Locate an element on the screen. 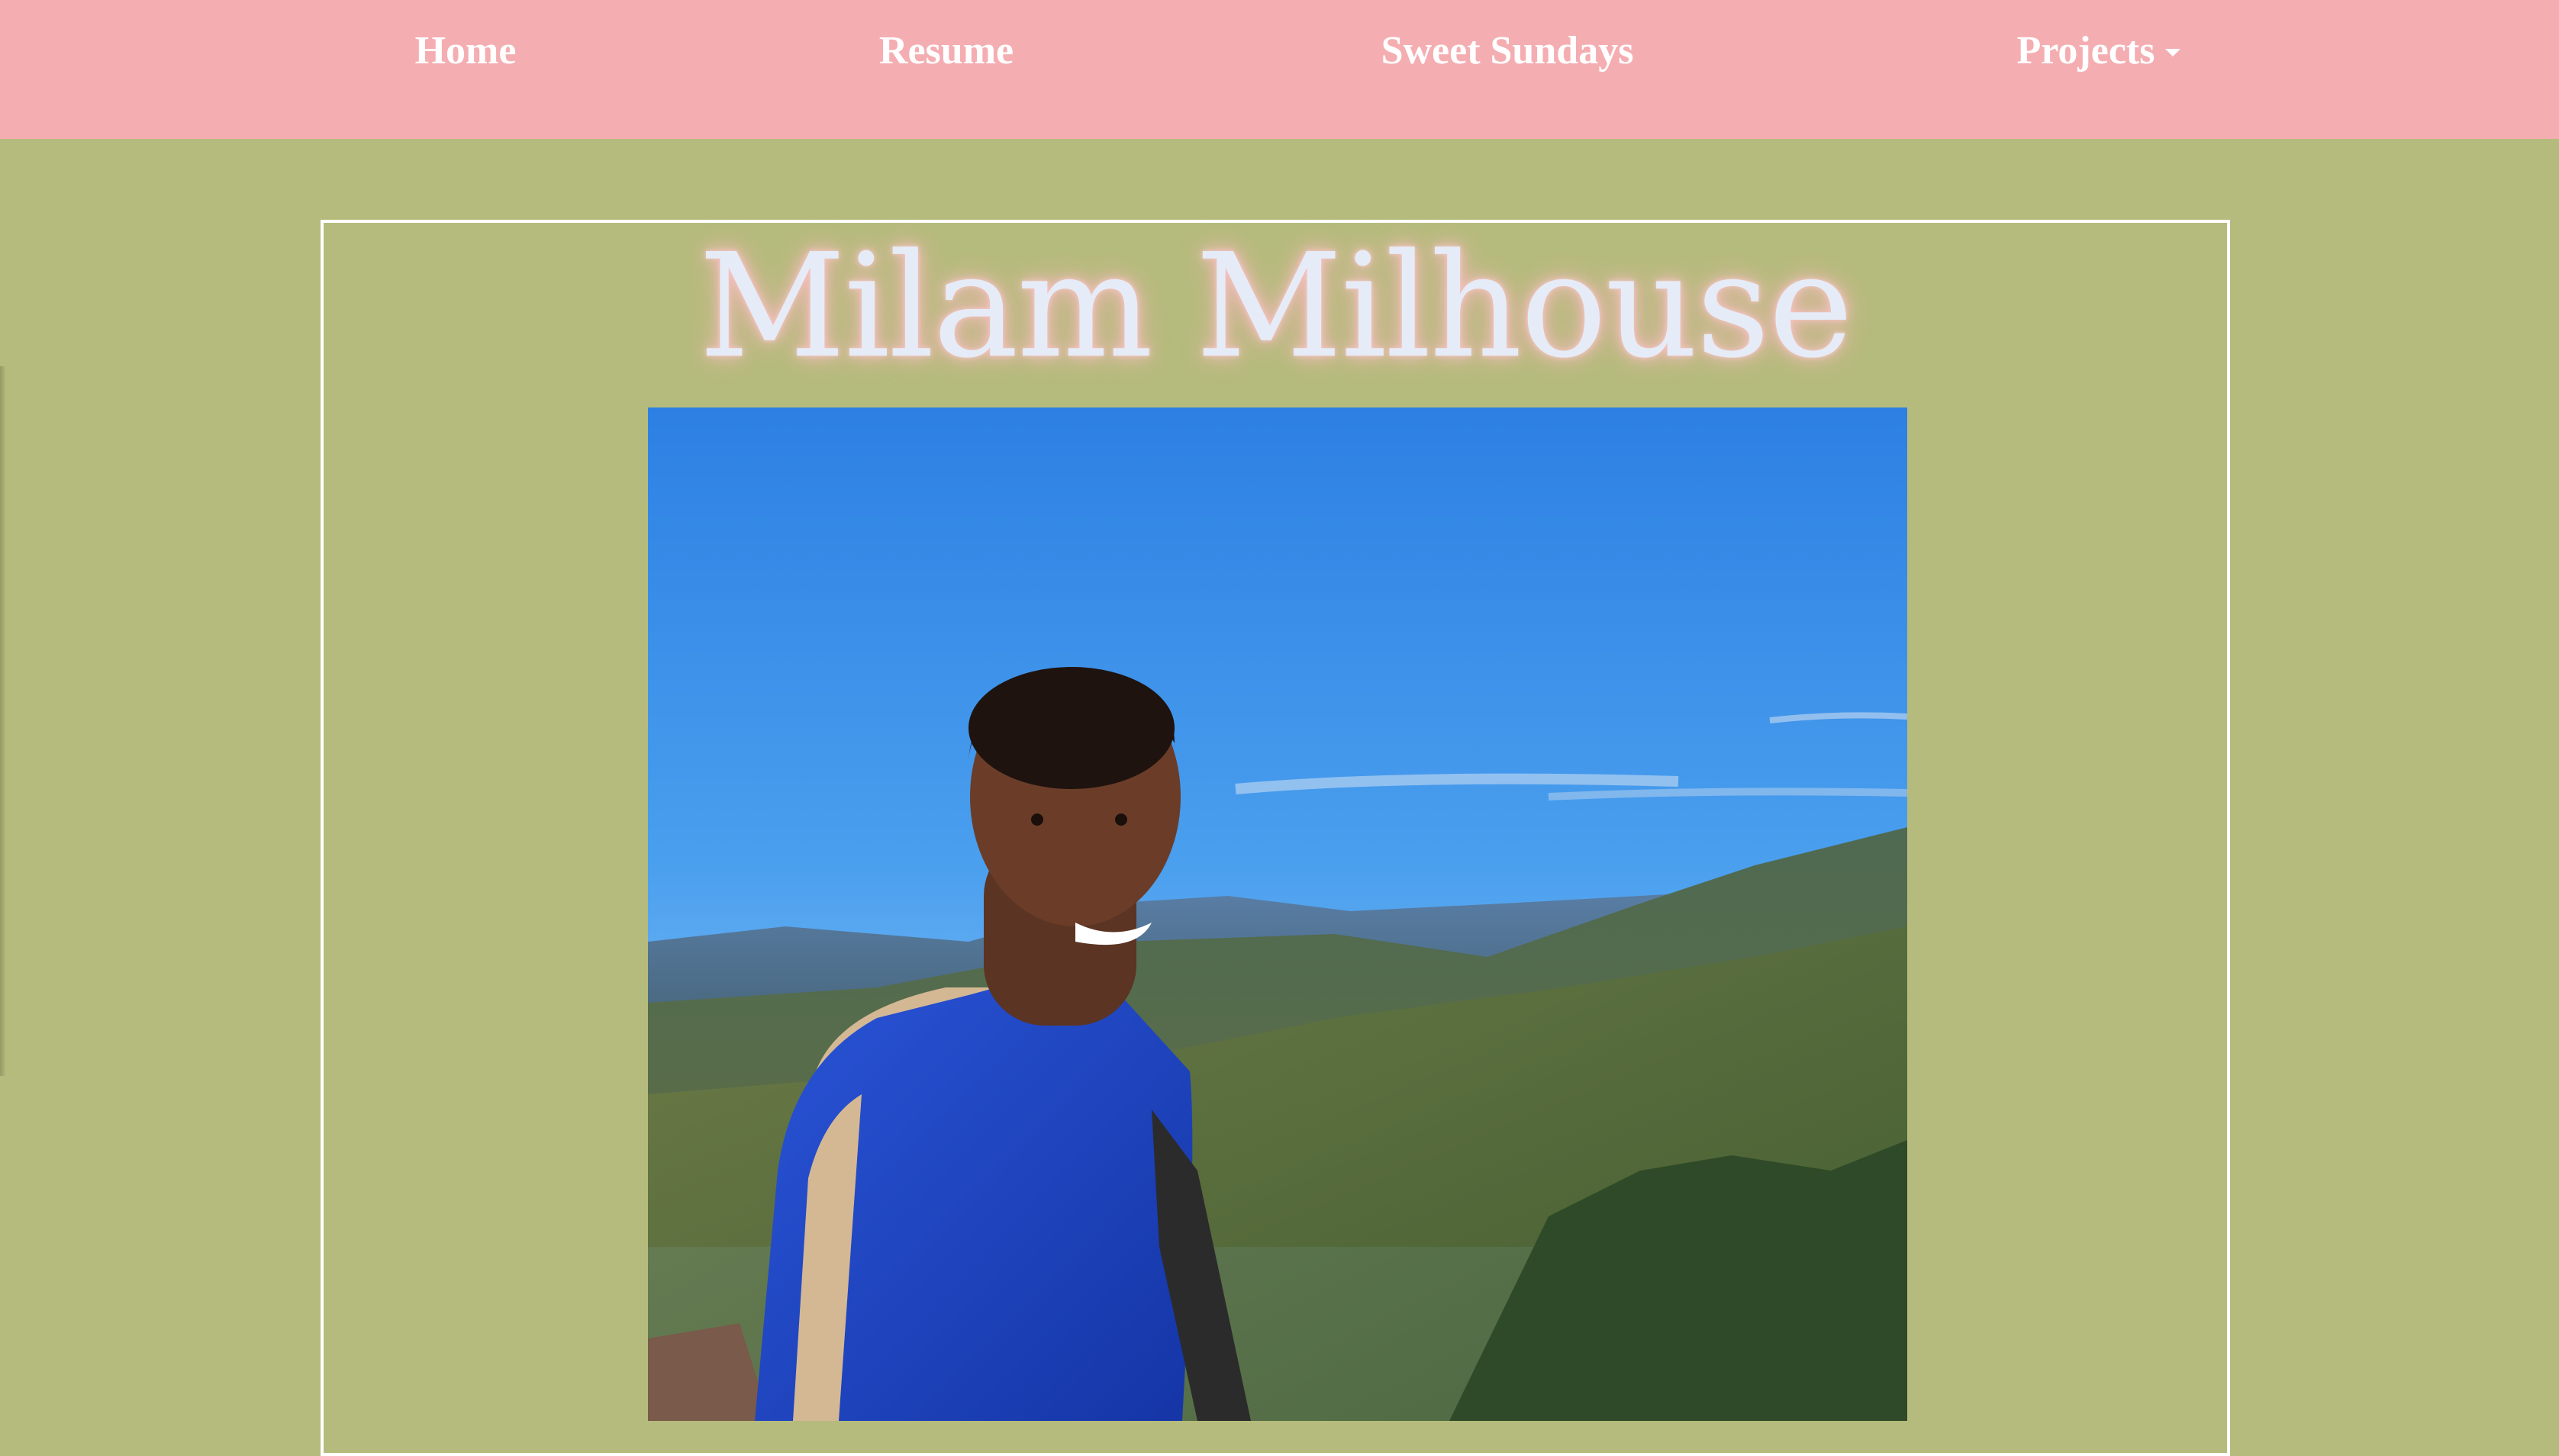 The height and width of the screenshot is (1456, 2559). nav-home-label: Home is located at coordinates (466, 50).